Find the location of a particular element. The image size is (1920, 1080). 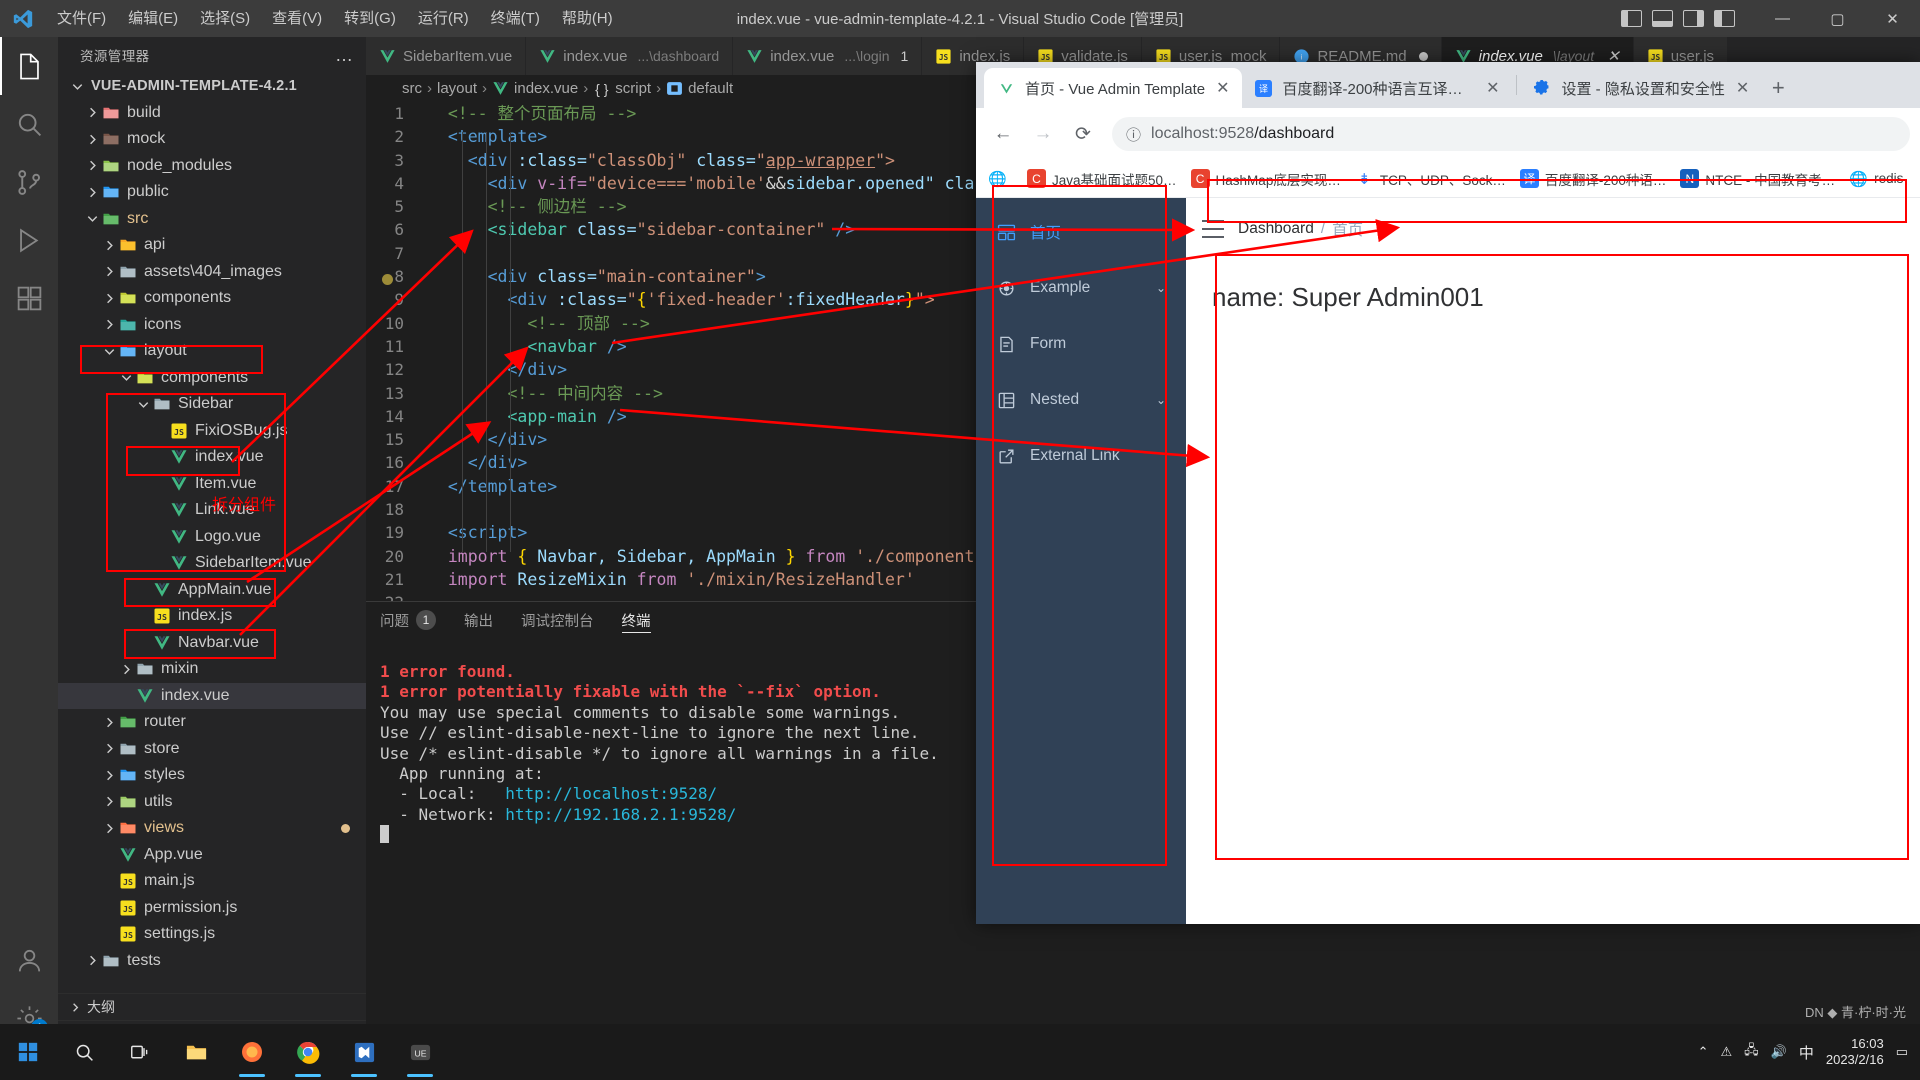

ime-indicator: 中 is located at coordinates (1806, 1052).